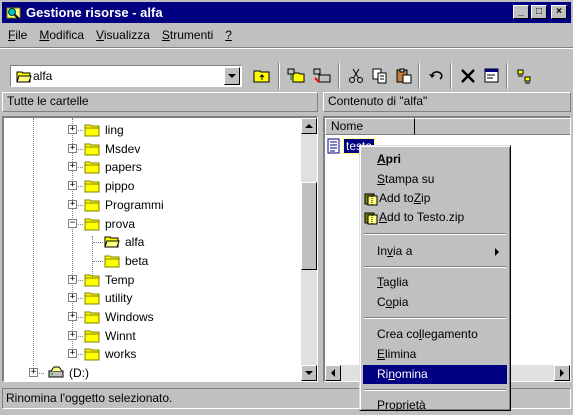 This screenshot has width=573, height=415. I want to click on menu-item-stampa-su: Stampa su, so click(435, 179).